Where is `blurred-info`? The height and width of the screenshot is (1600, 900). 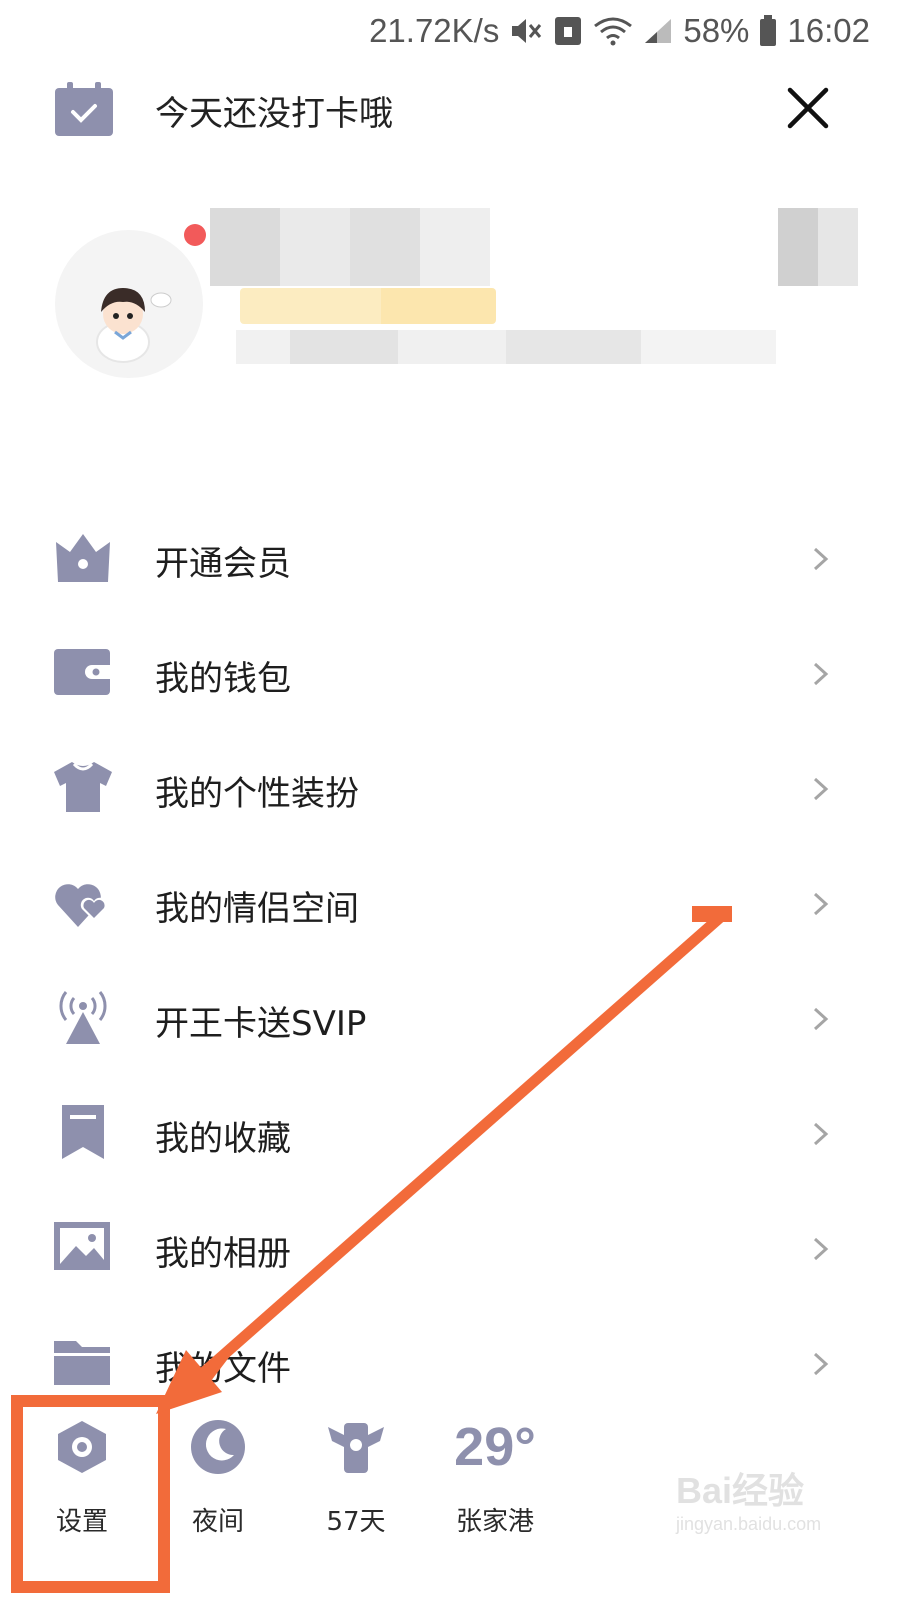 blurred-info is located at coordinates (818, 247).